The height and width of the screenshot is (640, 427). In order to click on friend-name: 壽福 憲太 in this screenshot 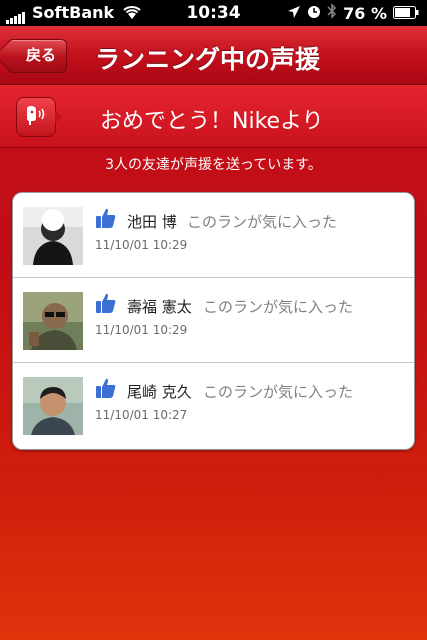, I will do `click(159, 307)`.